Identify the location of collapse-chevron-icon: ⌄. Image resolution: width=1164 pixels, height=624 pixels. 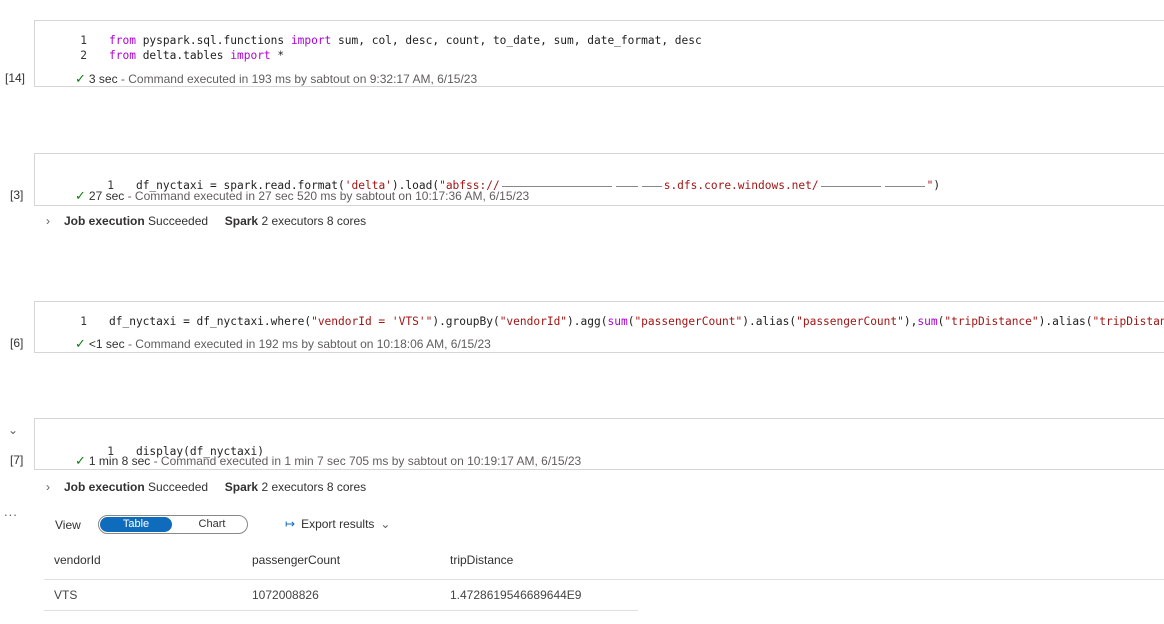
(13, 430).